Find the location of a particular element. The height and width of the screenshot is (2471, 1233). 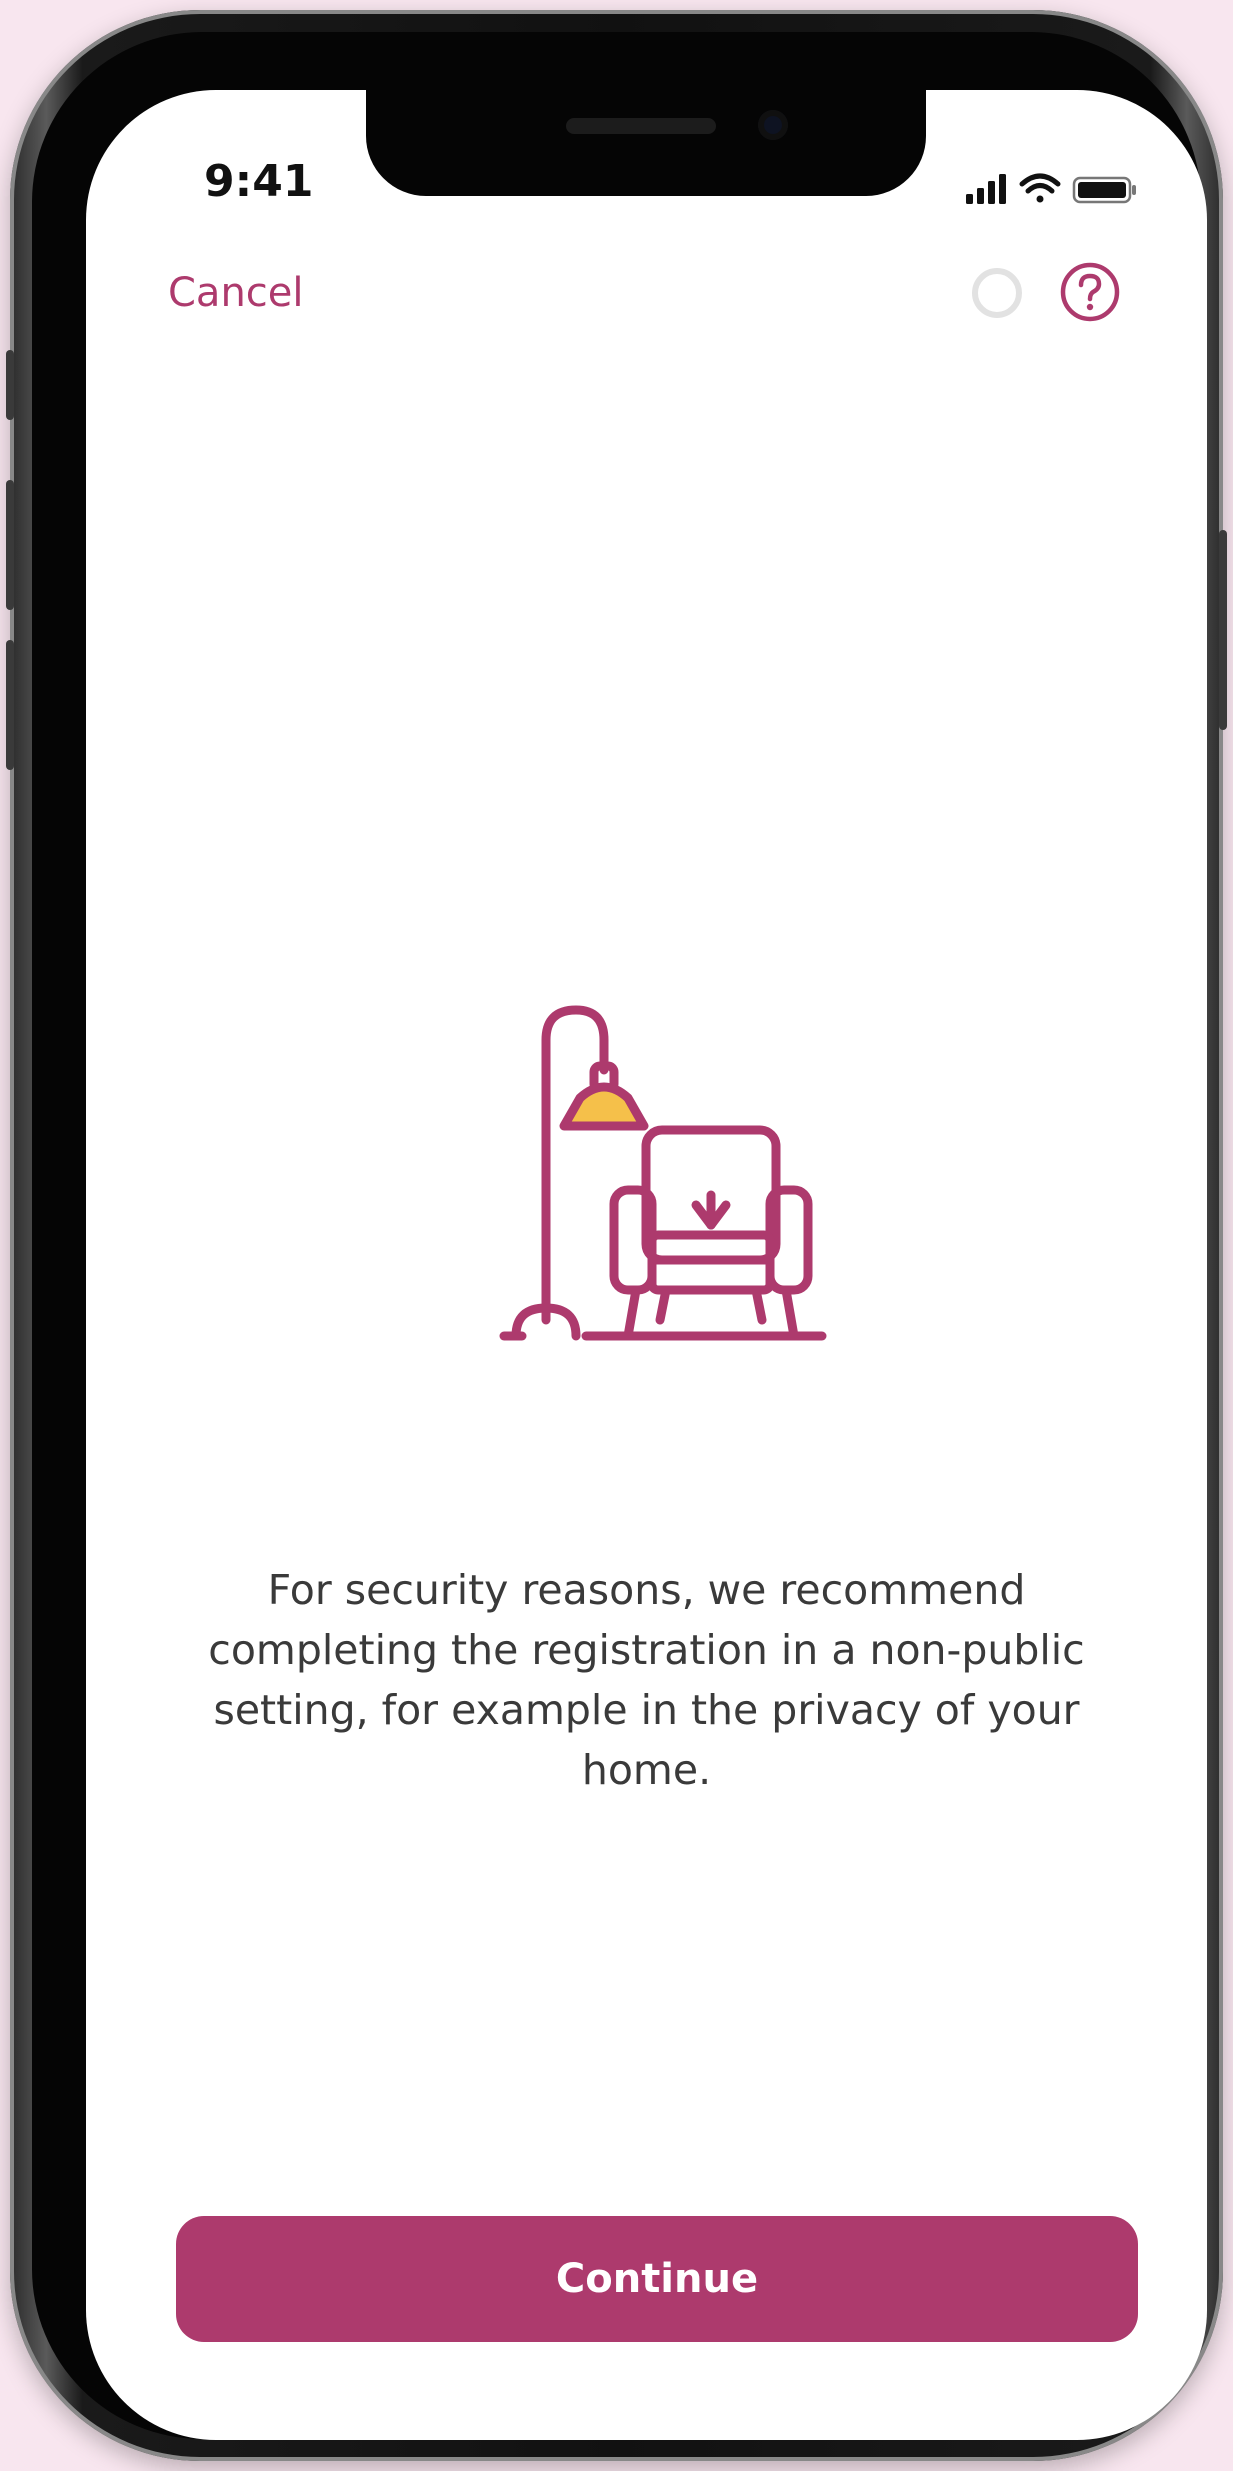

status-icons is located at coordinates (1051, 188).